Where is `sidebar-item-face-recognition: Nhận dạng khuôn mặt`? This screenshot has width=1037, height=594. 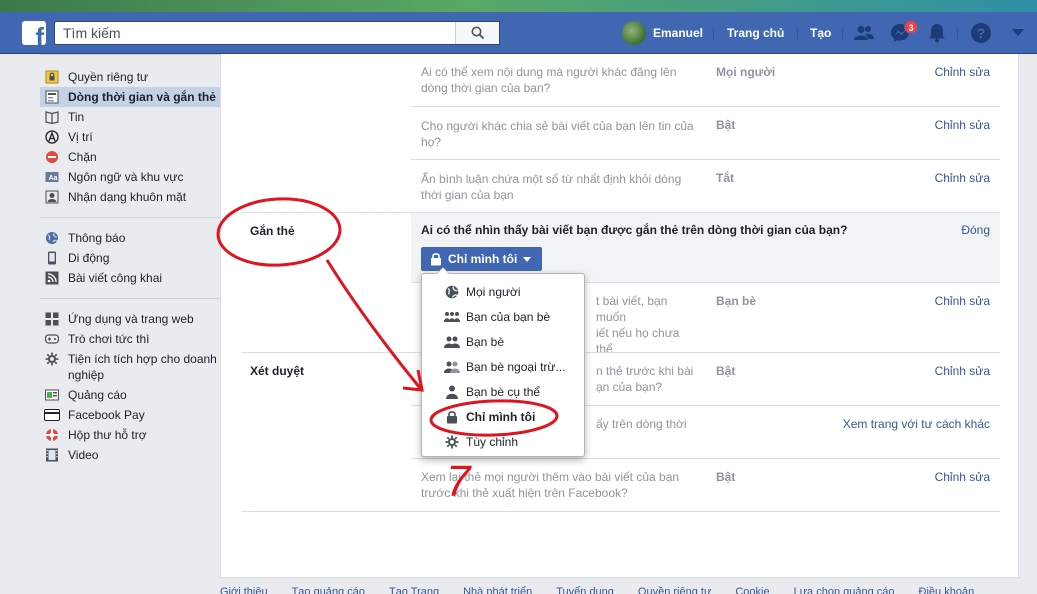 sidebar-item-face-recognition: Nhận dạng khuôn mặt is located at coordinates (130, 197).